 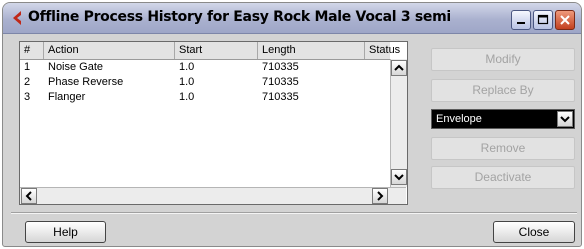 What do you see at coordinates (503, 59) in the screenshot?
I see `modify-button: Modify` at bounding box center [503, 59].